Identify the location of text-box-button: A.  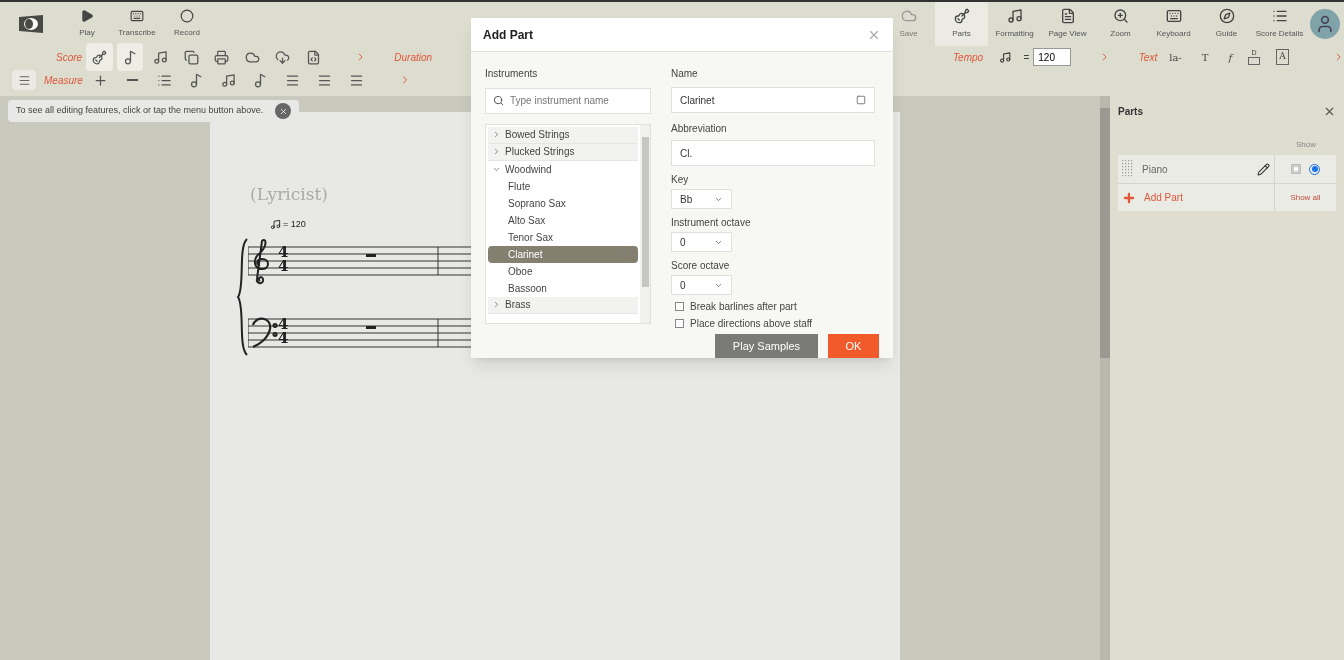
(1282, 57).